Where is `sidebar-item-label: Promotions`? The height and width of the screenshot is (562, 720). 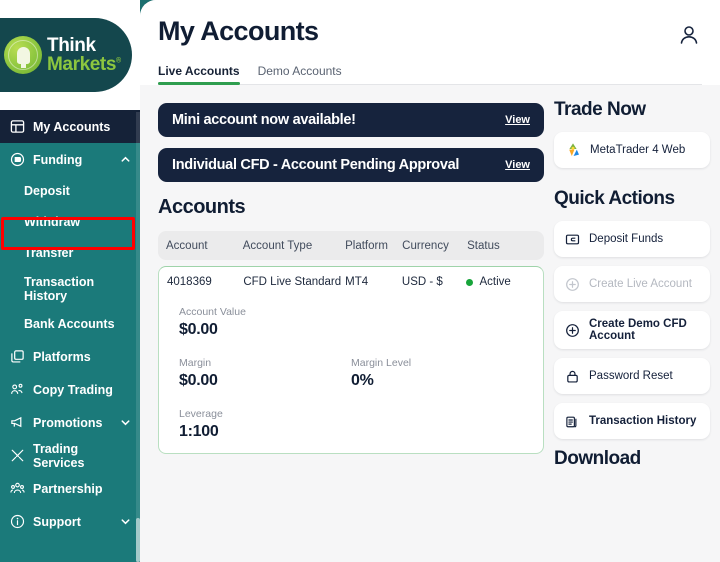
sidebar-item-label: Promotions is located at coordinates (68, 422).